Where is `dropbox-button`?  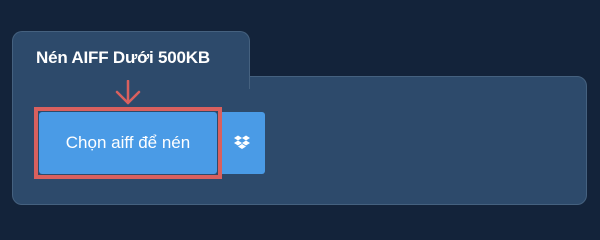 dropbox-button is located at coordinates (242, 143).